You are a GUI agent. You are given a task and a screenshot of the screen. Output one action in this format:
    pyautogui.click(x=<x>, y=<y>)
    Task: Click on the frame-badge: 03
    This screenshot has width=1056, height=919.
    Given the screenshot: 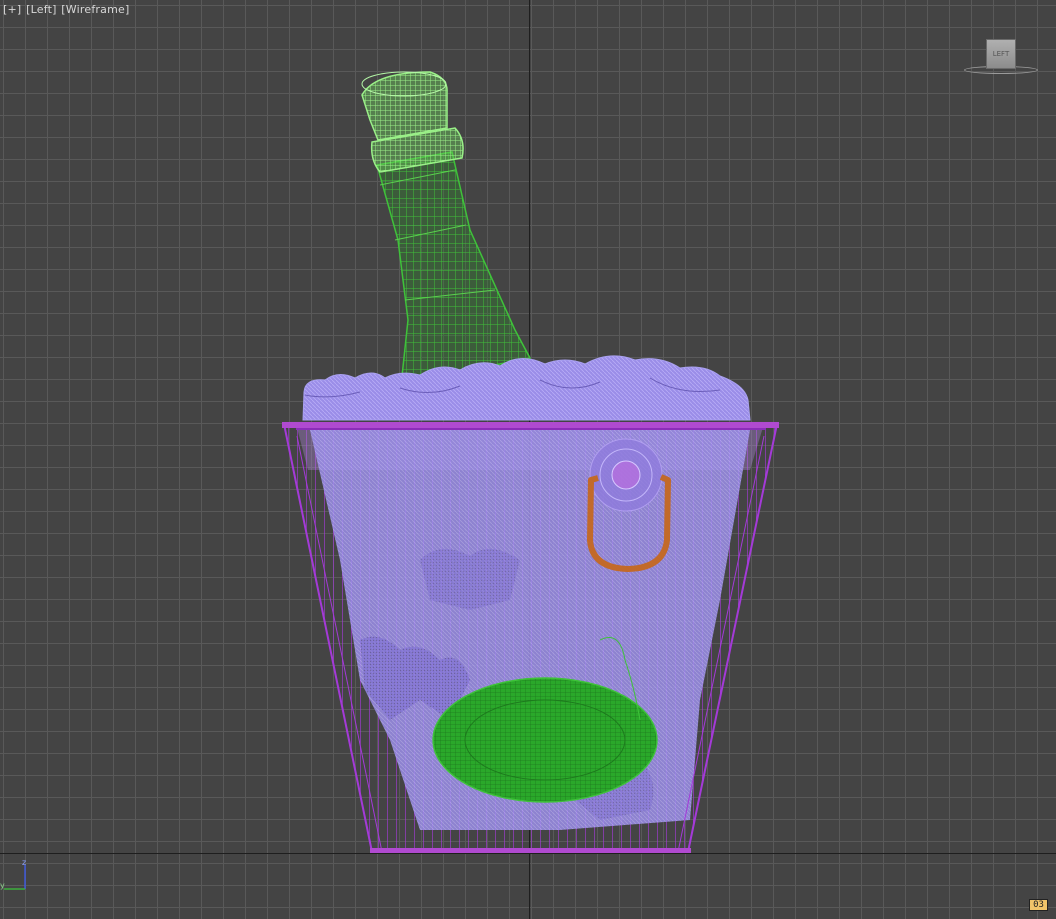 What is the action you would take?
    pyautogui.click(x=1038, y=905)
    